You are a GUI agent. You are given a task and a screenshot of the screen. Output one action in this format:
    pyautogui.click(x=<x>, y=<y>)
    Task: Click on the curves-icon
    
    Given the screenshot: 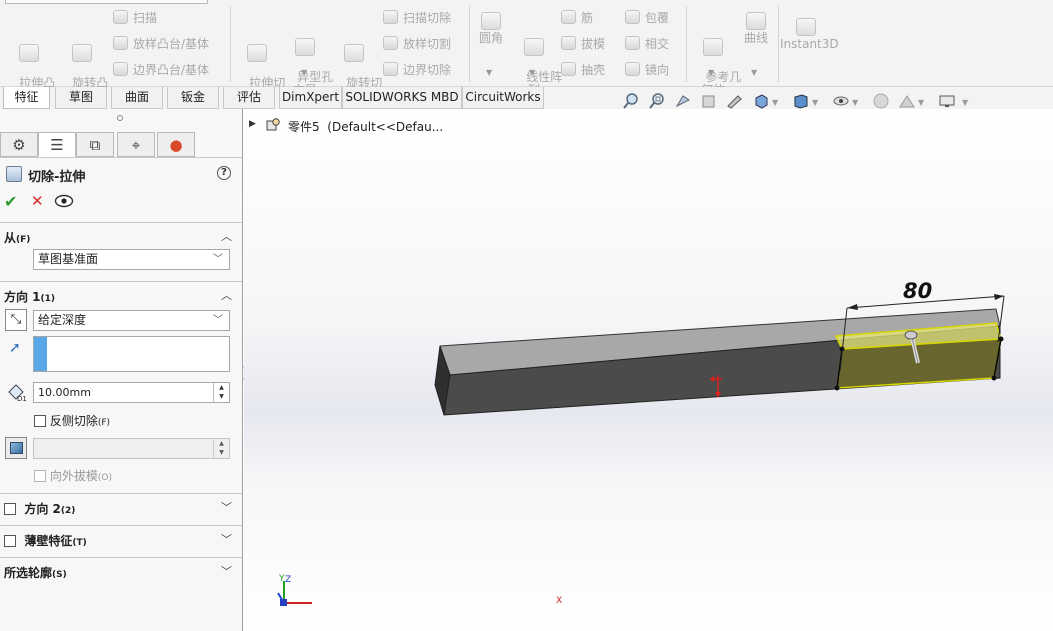 What is the action you would take?
    pyautogui.click(x=756, y=21)
    